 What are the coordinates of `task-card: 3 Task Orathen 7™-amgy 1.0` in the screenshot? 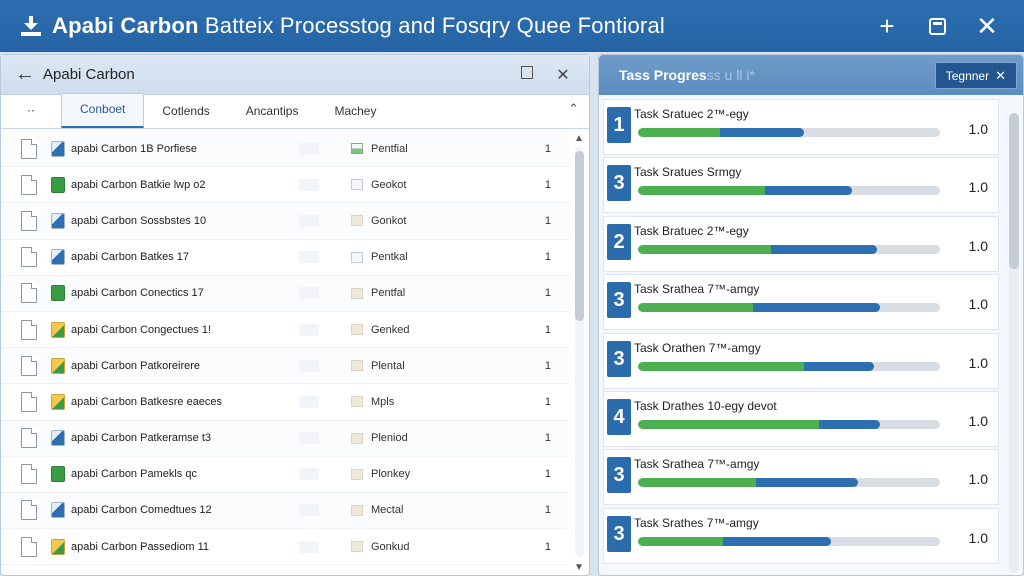 It's located at (801, 360).